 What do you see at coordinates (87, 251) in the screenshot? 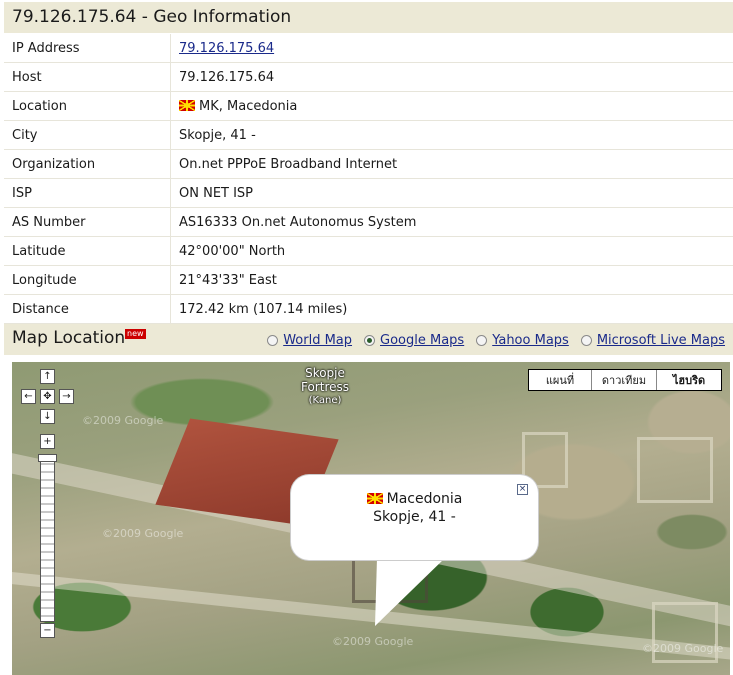
I see `row-label: Latitude` at bounding box center [87, 251].